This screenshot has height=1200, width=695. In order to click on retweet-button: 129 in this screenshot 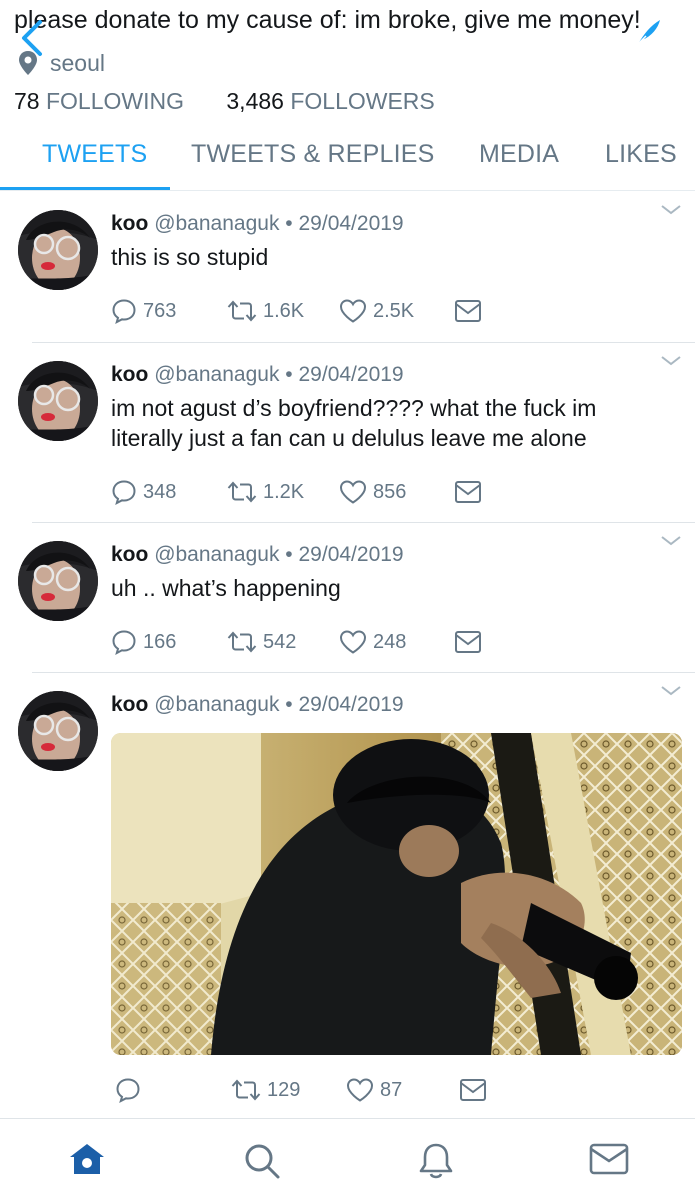, I will do `click(265, 1090)`.